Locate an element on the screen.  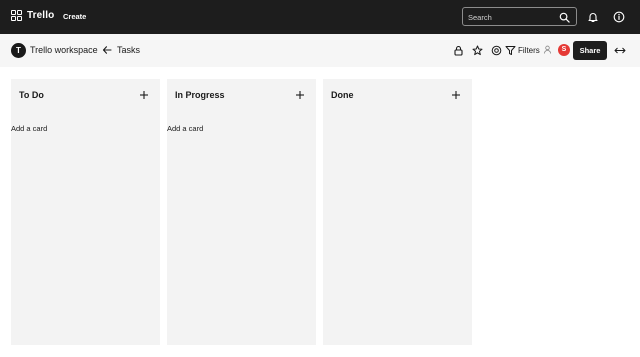
arrow-left-icon is located at coordinates (107, 50).